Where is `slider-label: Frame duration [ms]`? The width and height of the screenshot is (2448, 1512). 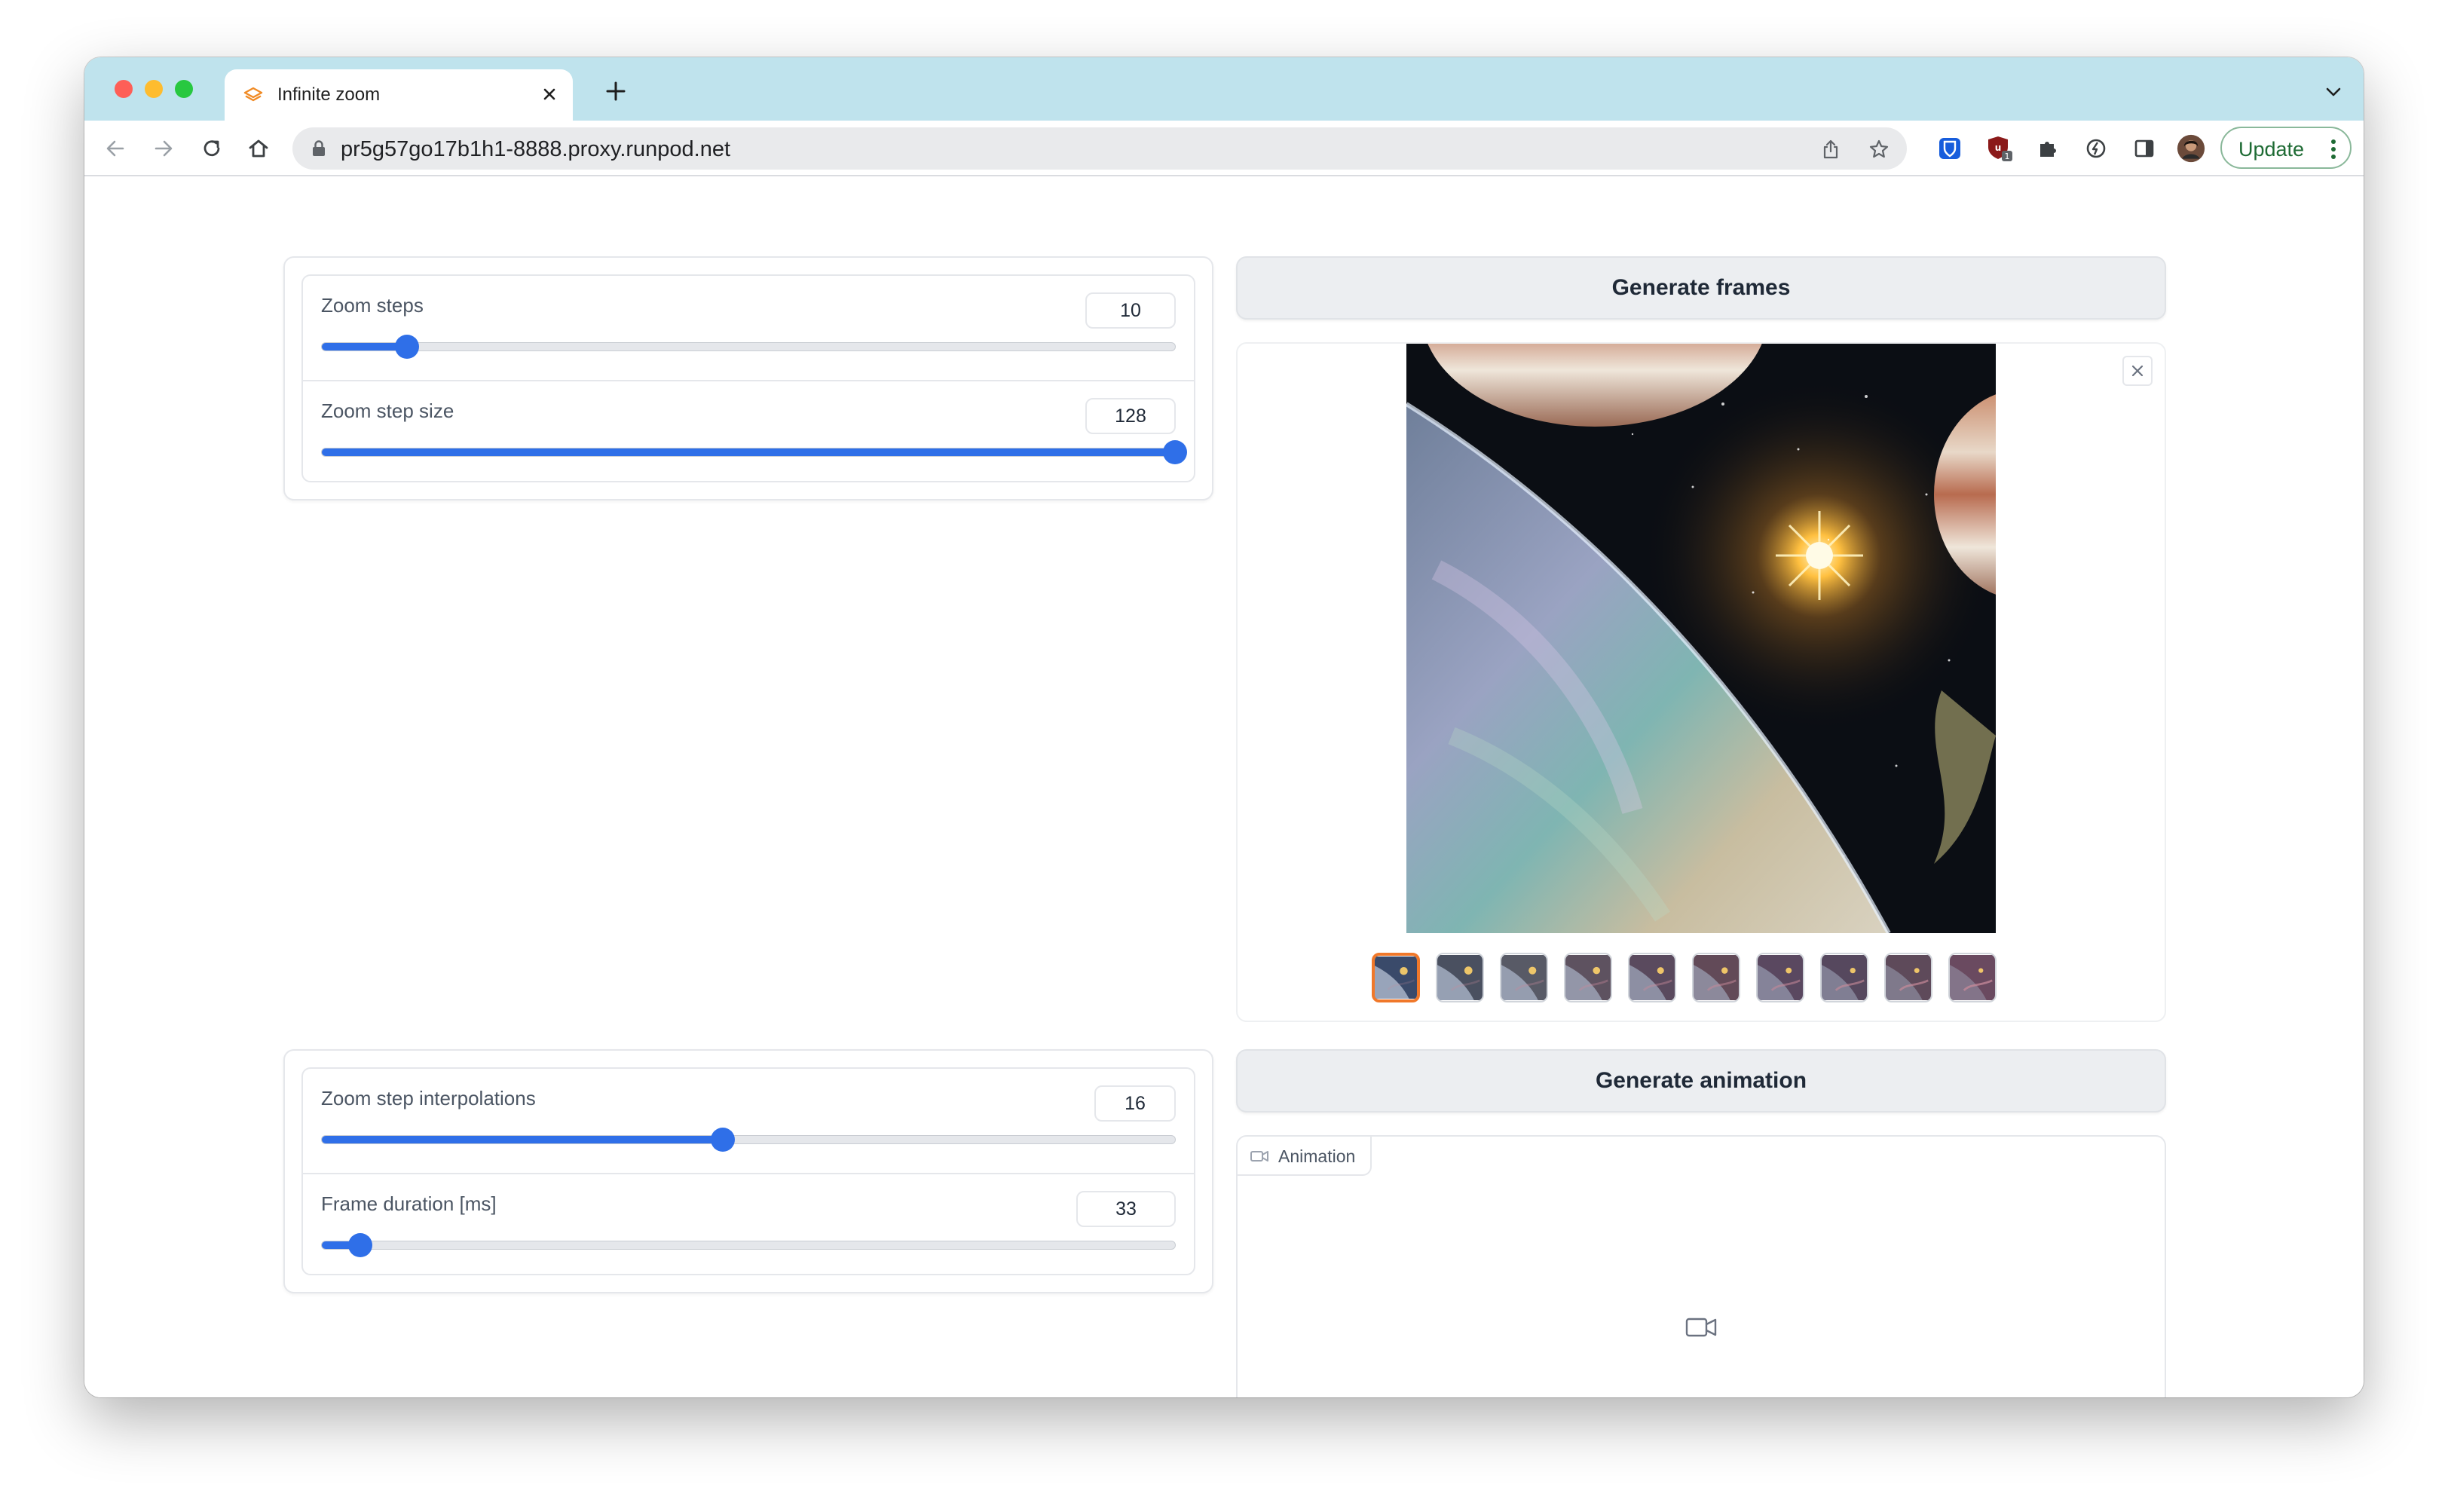 slider-label: Frame duration [ms] is located at coordinates (409, 1203).